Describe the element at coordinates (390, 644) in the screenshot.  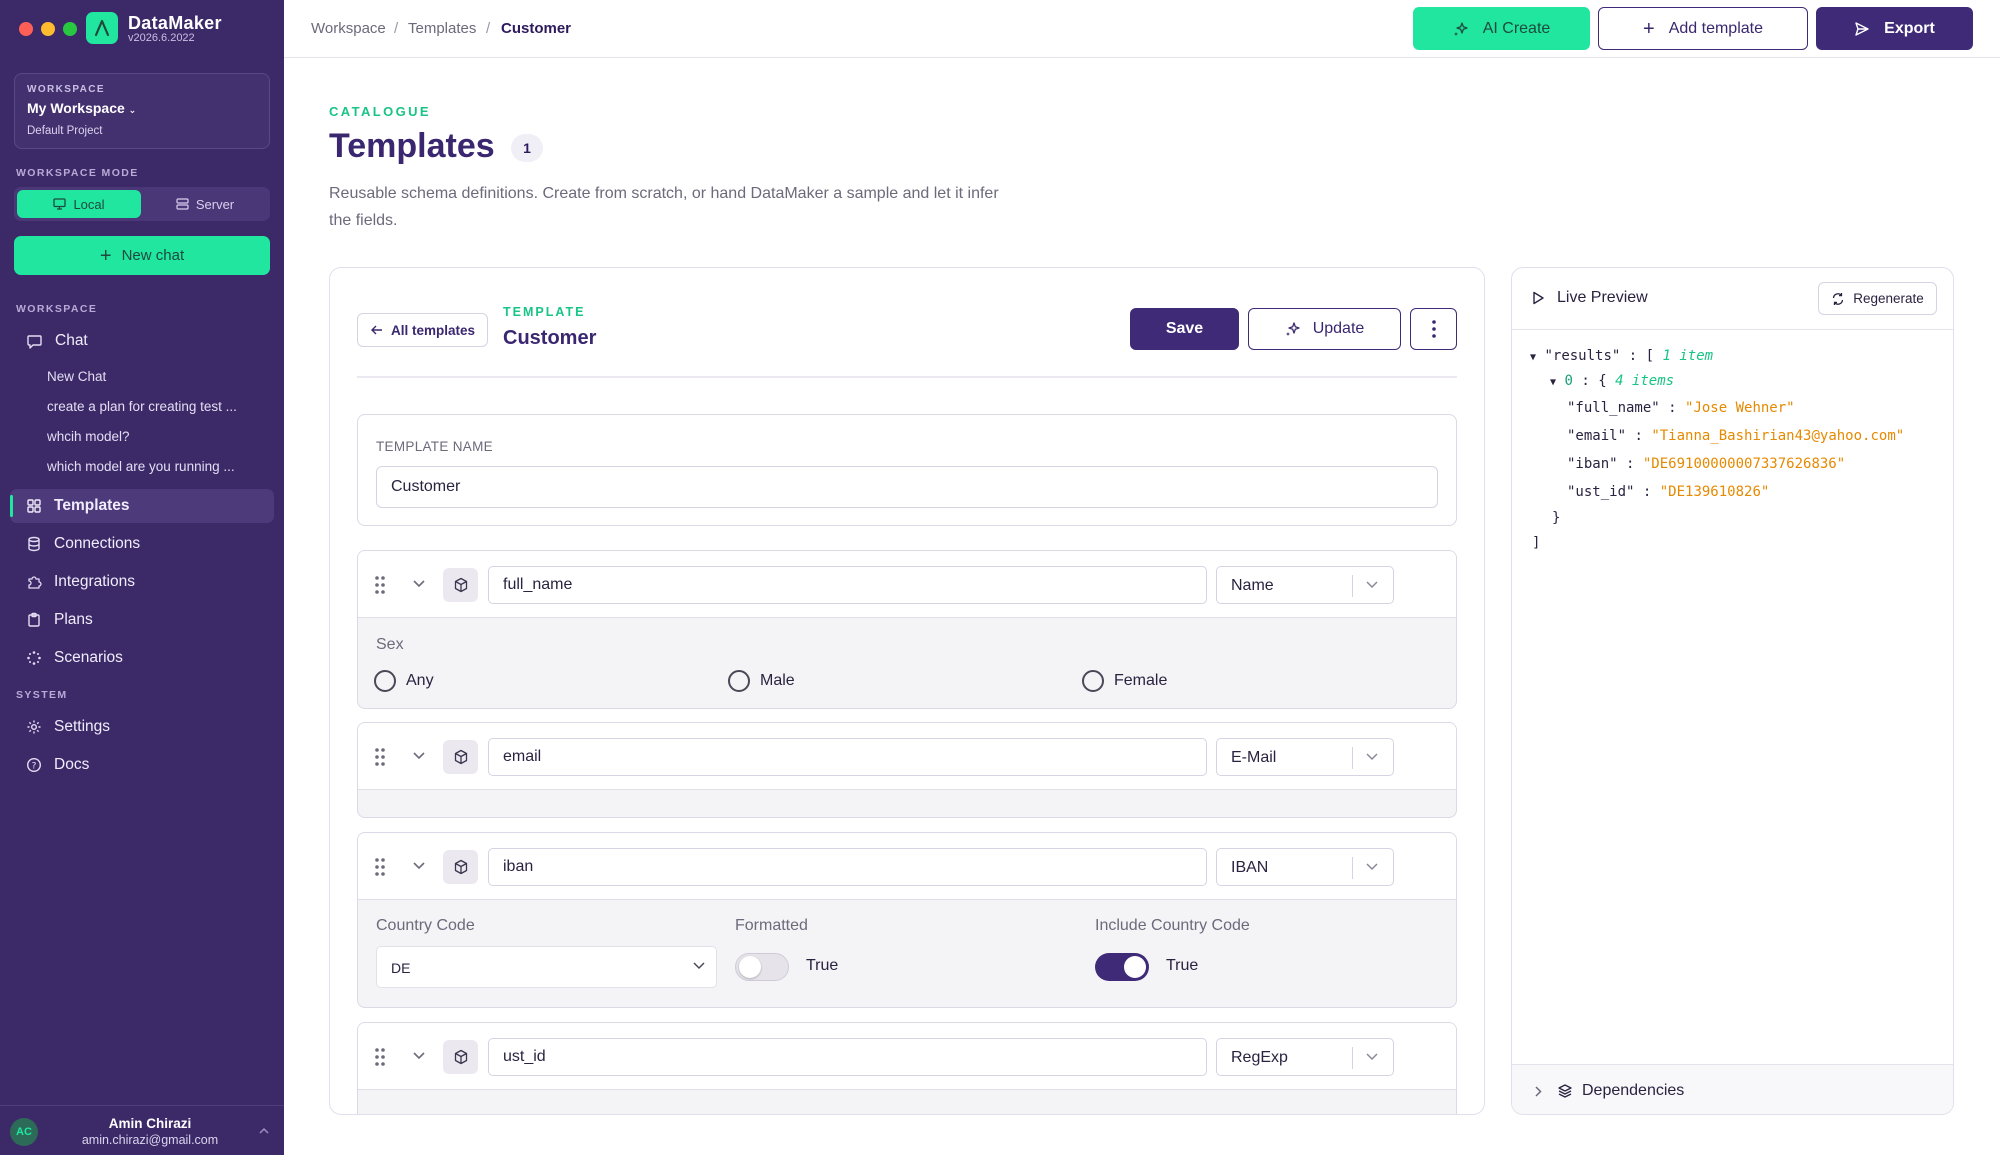
I see `sex-option-label: Sex` at that location.